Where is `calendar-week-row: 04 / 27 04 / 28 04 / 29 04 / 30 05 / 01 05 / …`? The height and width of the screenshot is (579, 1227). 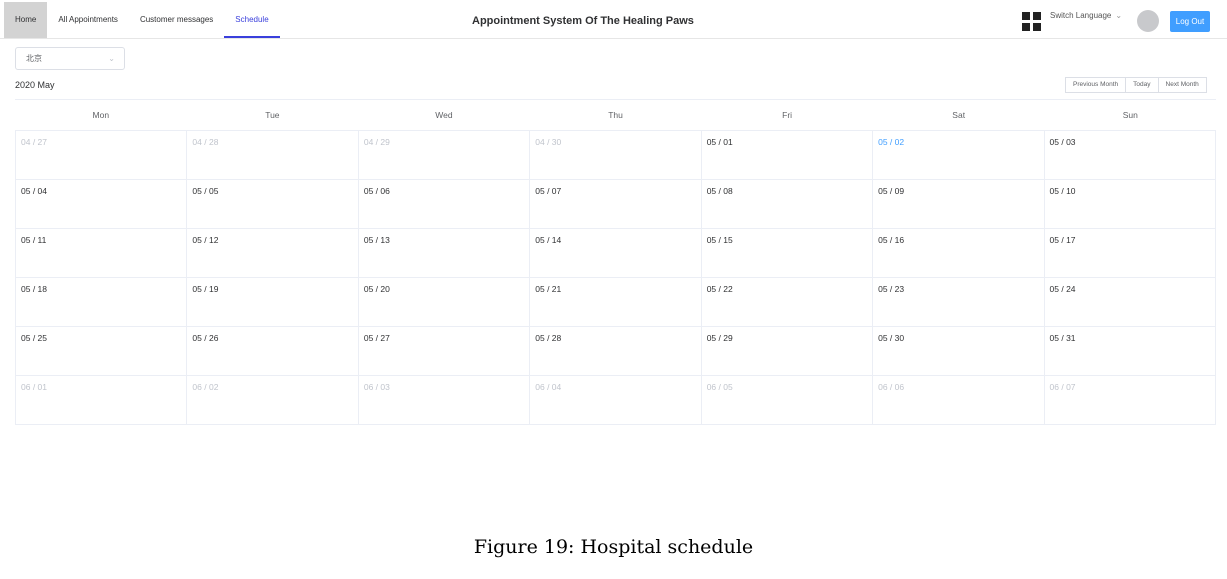
calendar-week-row: 04 / 27 04 / 28 04 / 29 04 / 30 05 / 01 05 / … is located at coordinates (616, 155).